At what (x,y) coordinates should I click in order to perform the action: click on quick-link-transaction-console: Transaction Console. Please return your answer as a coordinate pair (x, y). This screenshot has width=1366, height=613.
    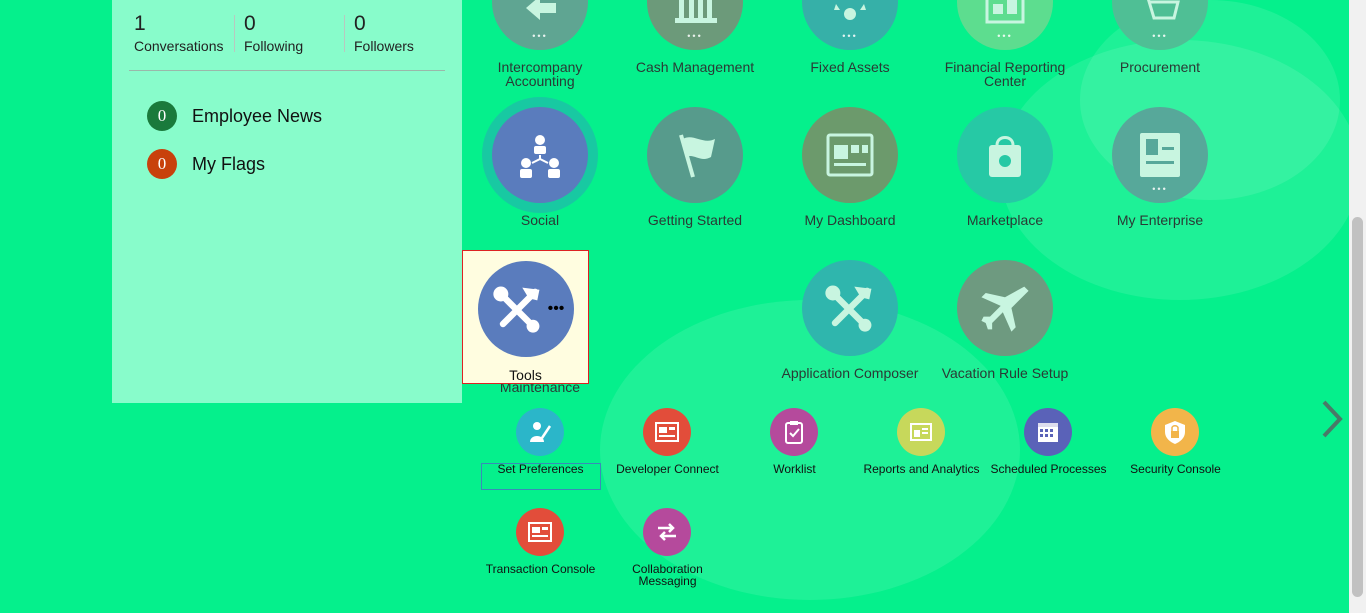
    Looking at the image, I should click on (540, 548).